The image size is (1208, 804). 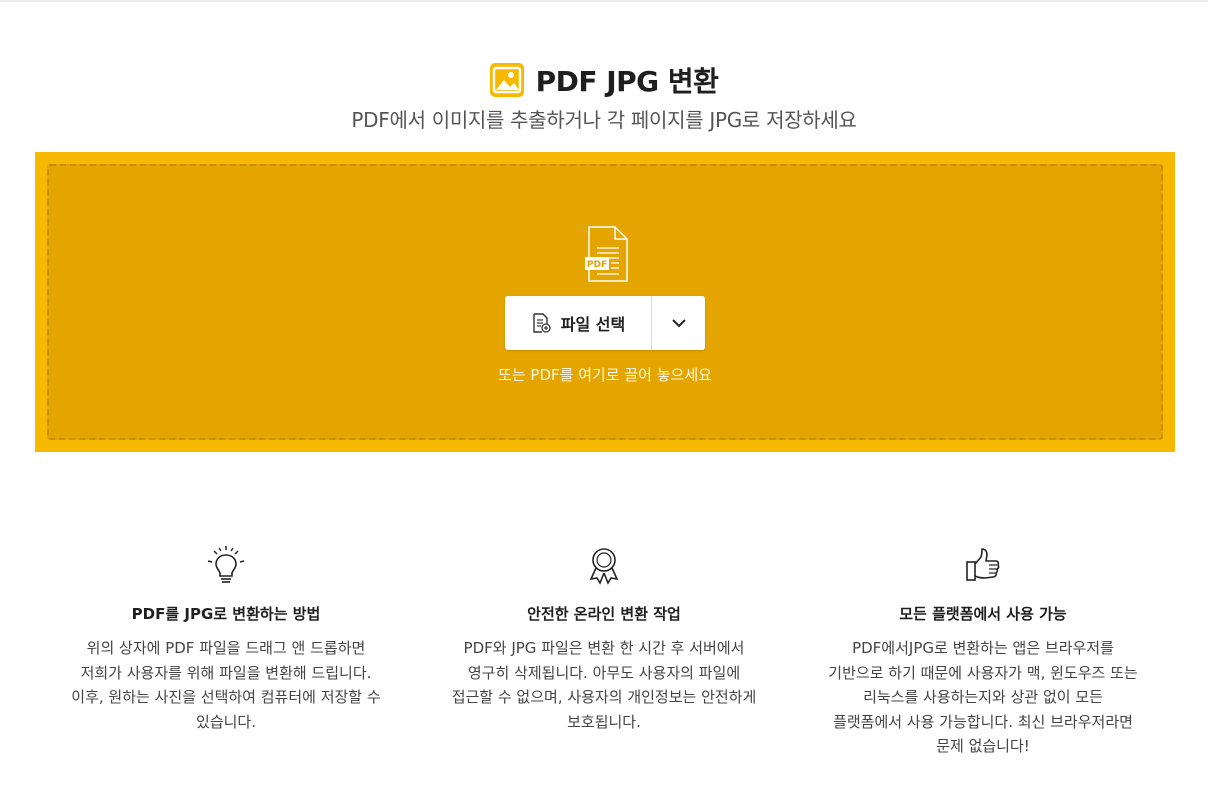 What do you see at coordinates (983, 614) in the screenshot?
I see `feature-title: 모든 플랫폼에서 사용 가능` at bounding box center [983, 614].